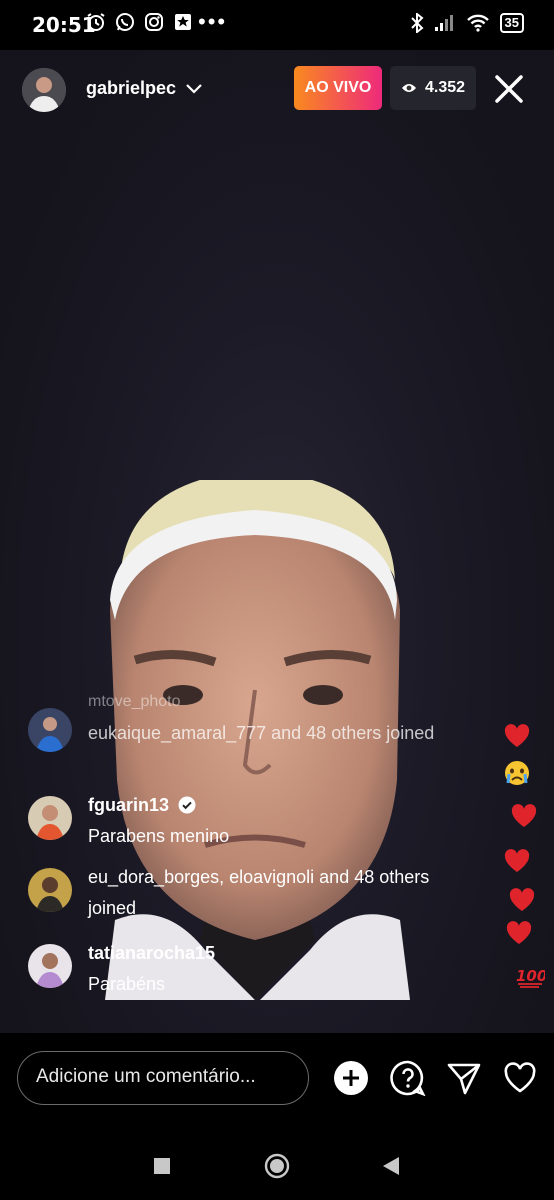  I want to click on send-icon, so click(464, 1078).